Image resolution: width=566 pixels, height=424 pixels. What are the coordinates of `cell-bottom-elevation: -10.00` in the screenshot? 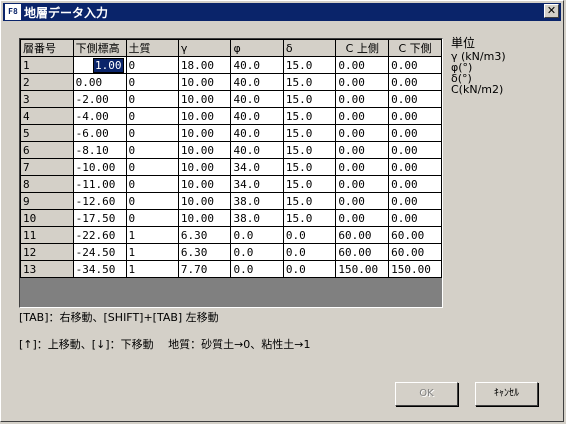 It's located at (99, 167).